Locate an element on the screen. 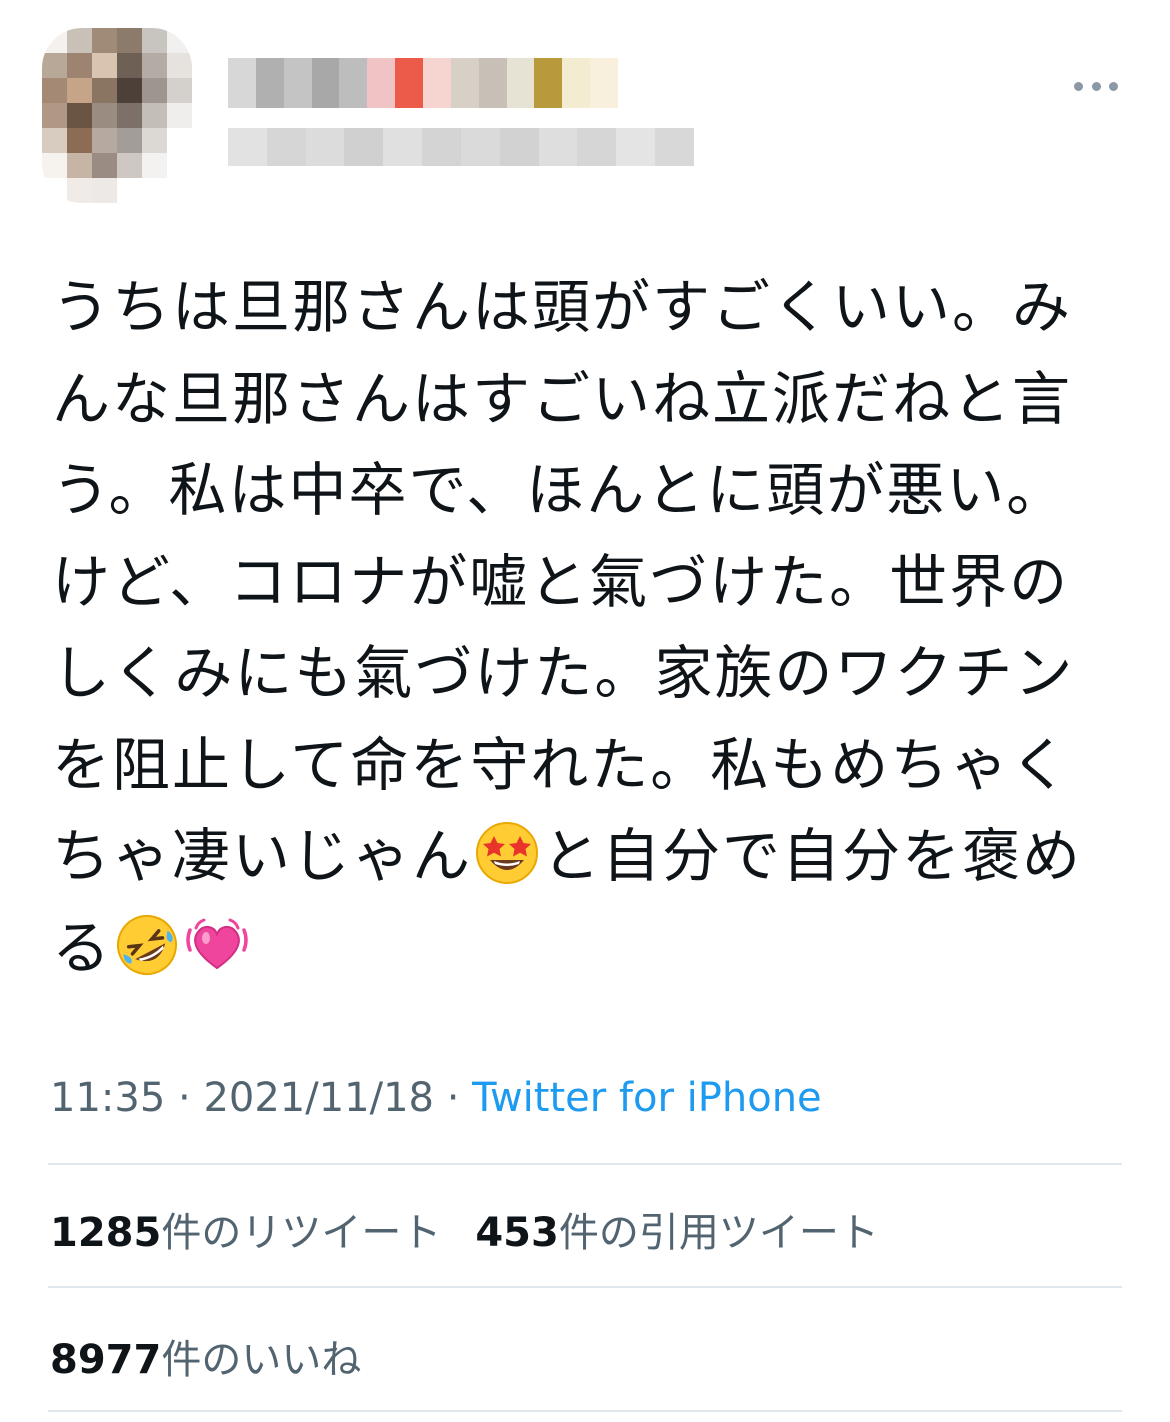  avatar is located at coordinates (117, 115).